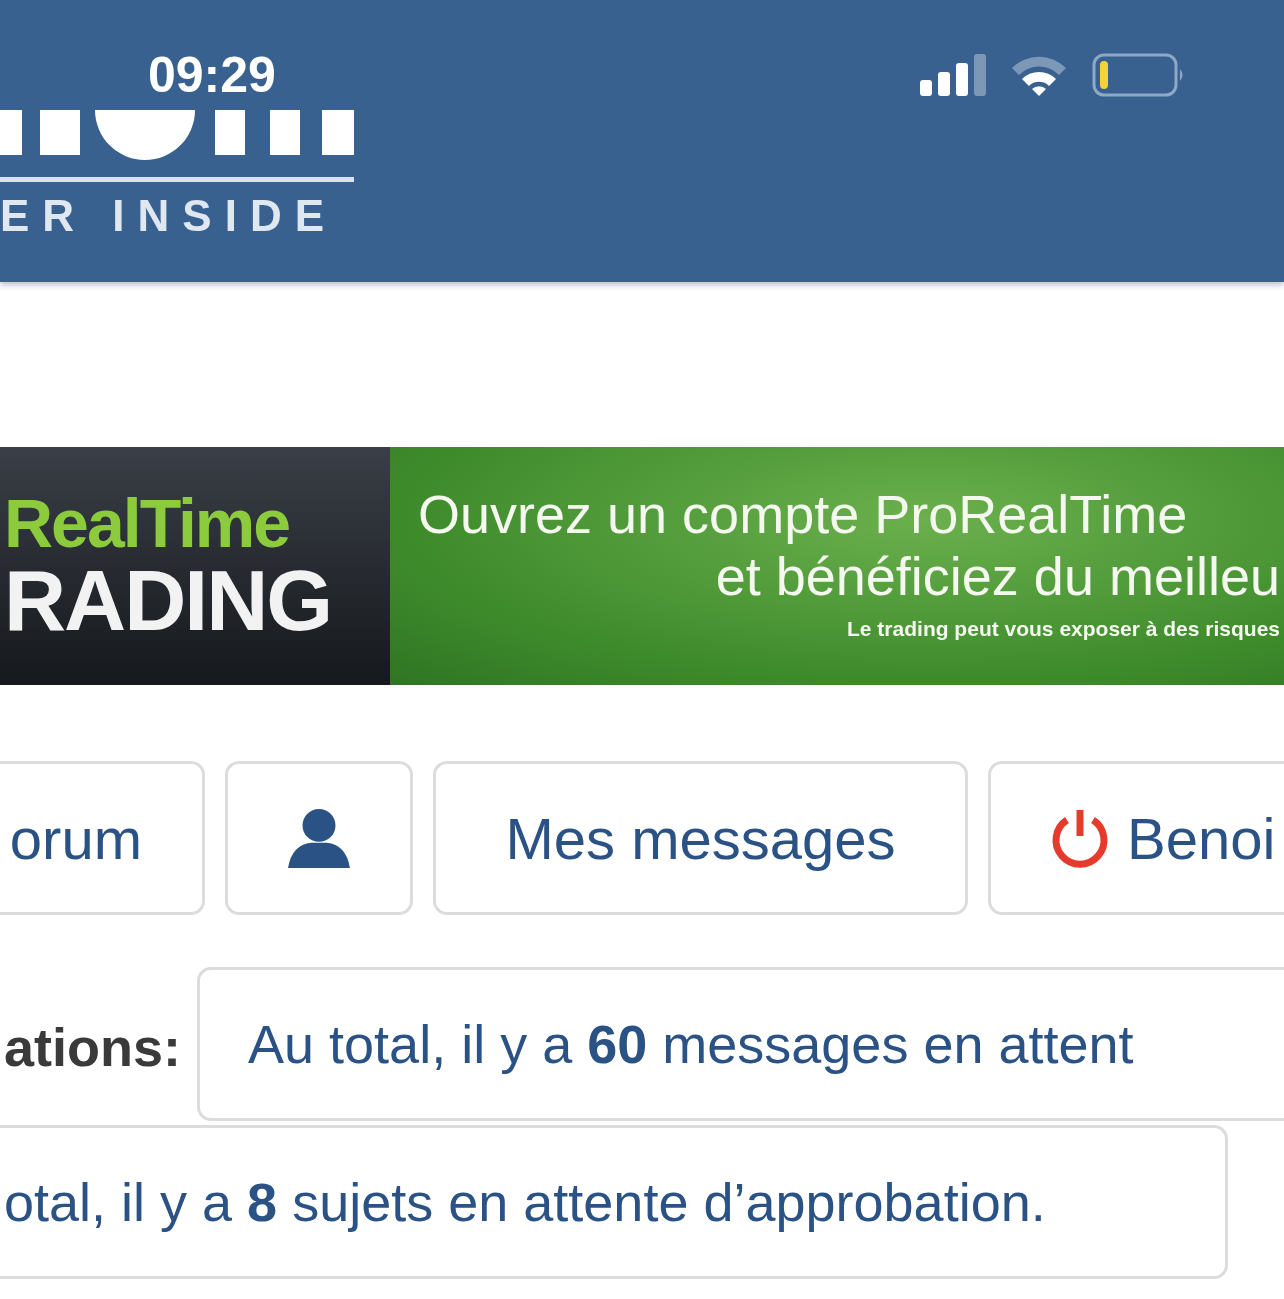 Image resolution: width=1284 pixels, height=1299 pixels. I want to click on forum-button: orum, so click(102, 838).